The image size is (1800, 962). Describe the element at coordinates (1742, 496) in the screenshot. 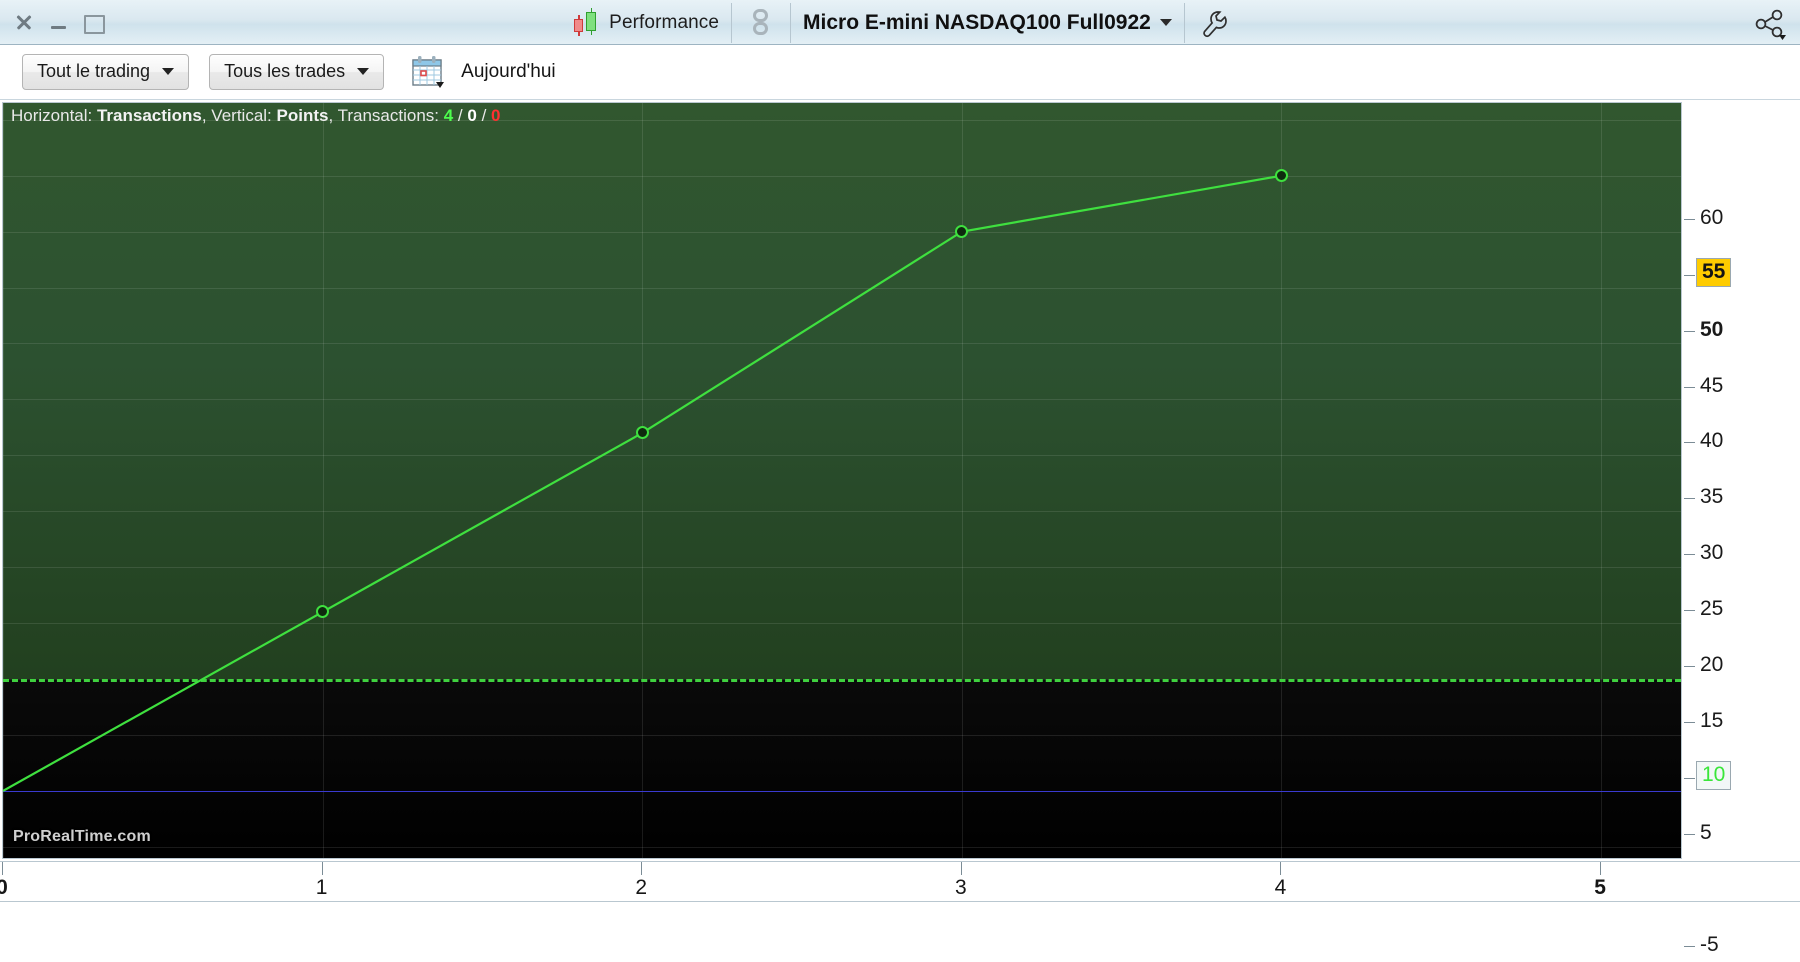

I see `y-axis-tick: 35` at that location.